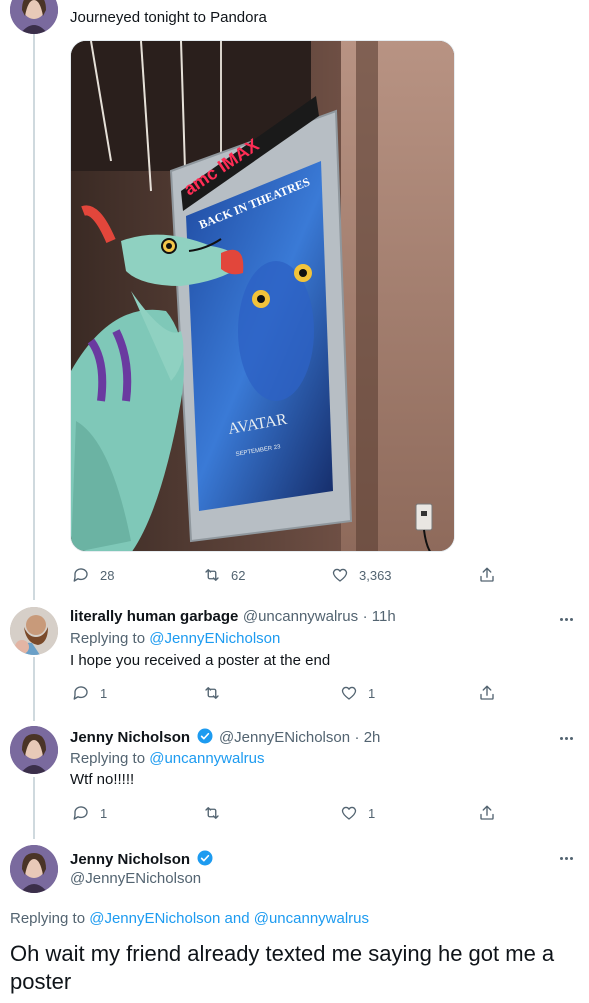  I want to click on reply-button: 28, so click(93, 575).